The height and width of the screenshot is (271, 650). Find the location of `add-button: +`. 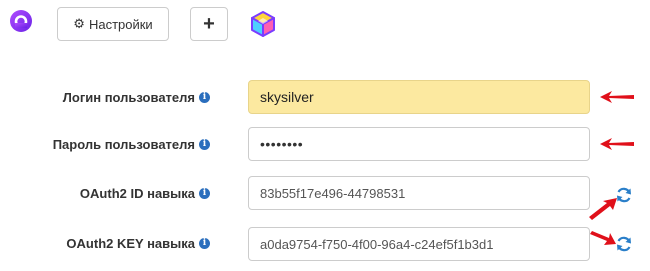

add-button: + is located at coordinates (209, 24).